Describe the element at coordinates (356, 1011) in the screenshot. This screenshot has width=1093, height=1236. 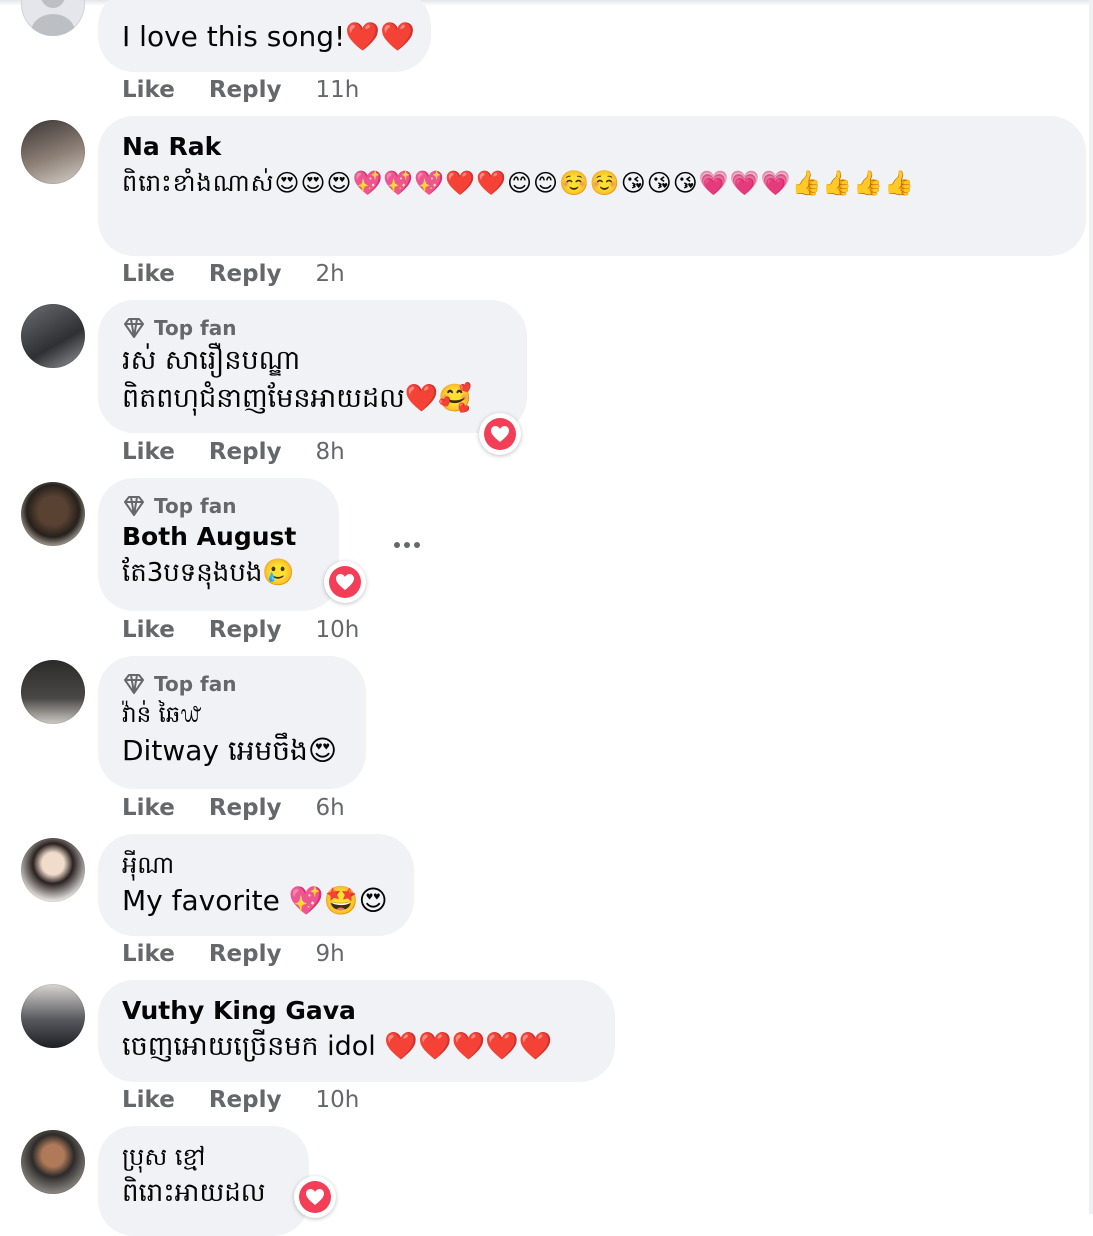
I see `comment-author: Vuthy King Gava` at that location.